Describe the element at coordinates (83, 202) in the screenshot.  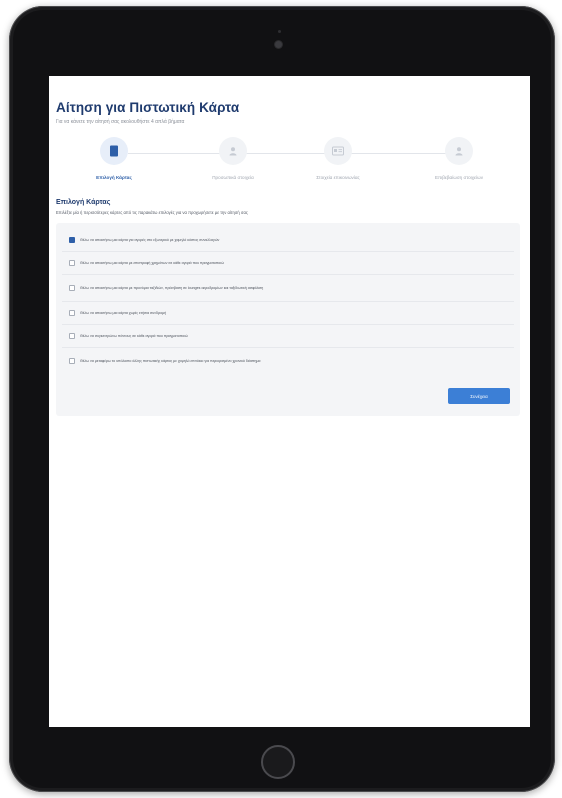
I see `section-title: Επιλογή Κάρτας` at that location.